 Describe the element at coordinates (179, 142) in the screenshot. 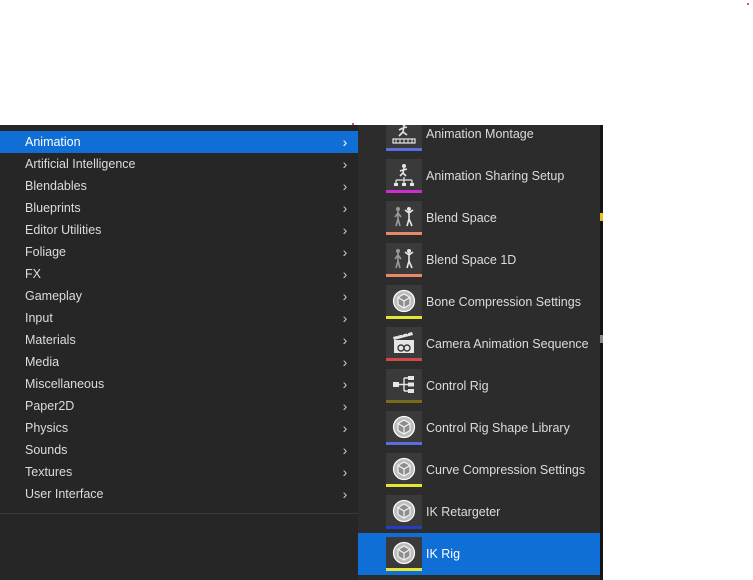

I see `menu-item-animation: Animation ›` at that location.